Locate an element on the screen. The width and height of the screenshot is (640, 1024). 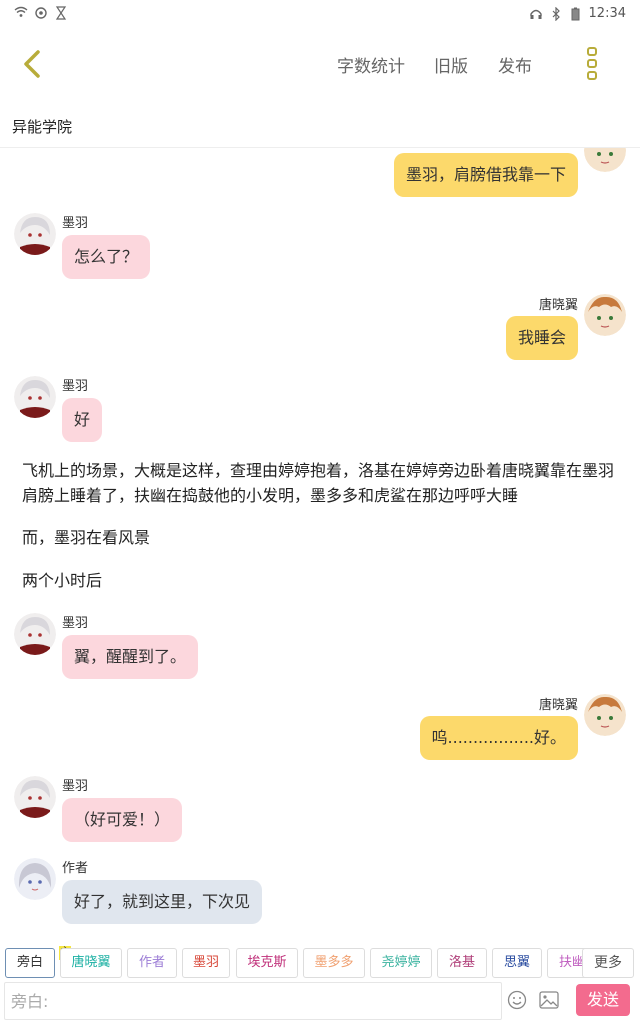
image-icon is located at coordinates (549, 1000).